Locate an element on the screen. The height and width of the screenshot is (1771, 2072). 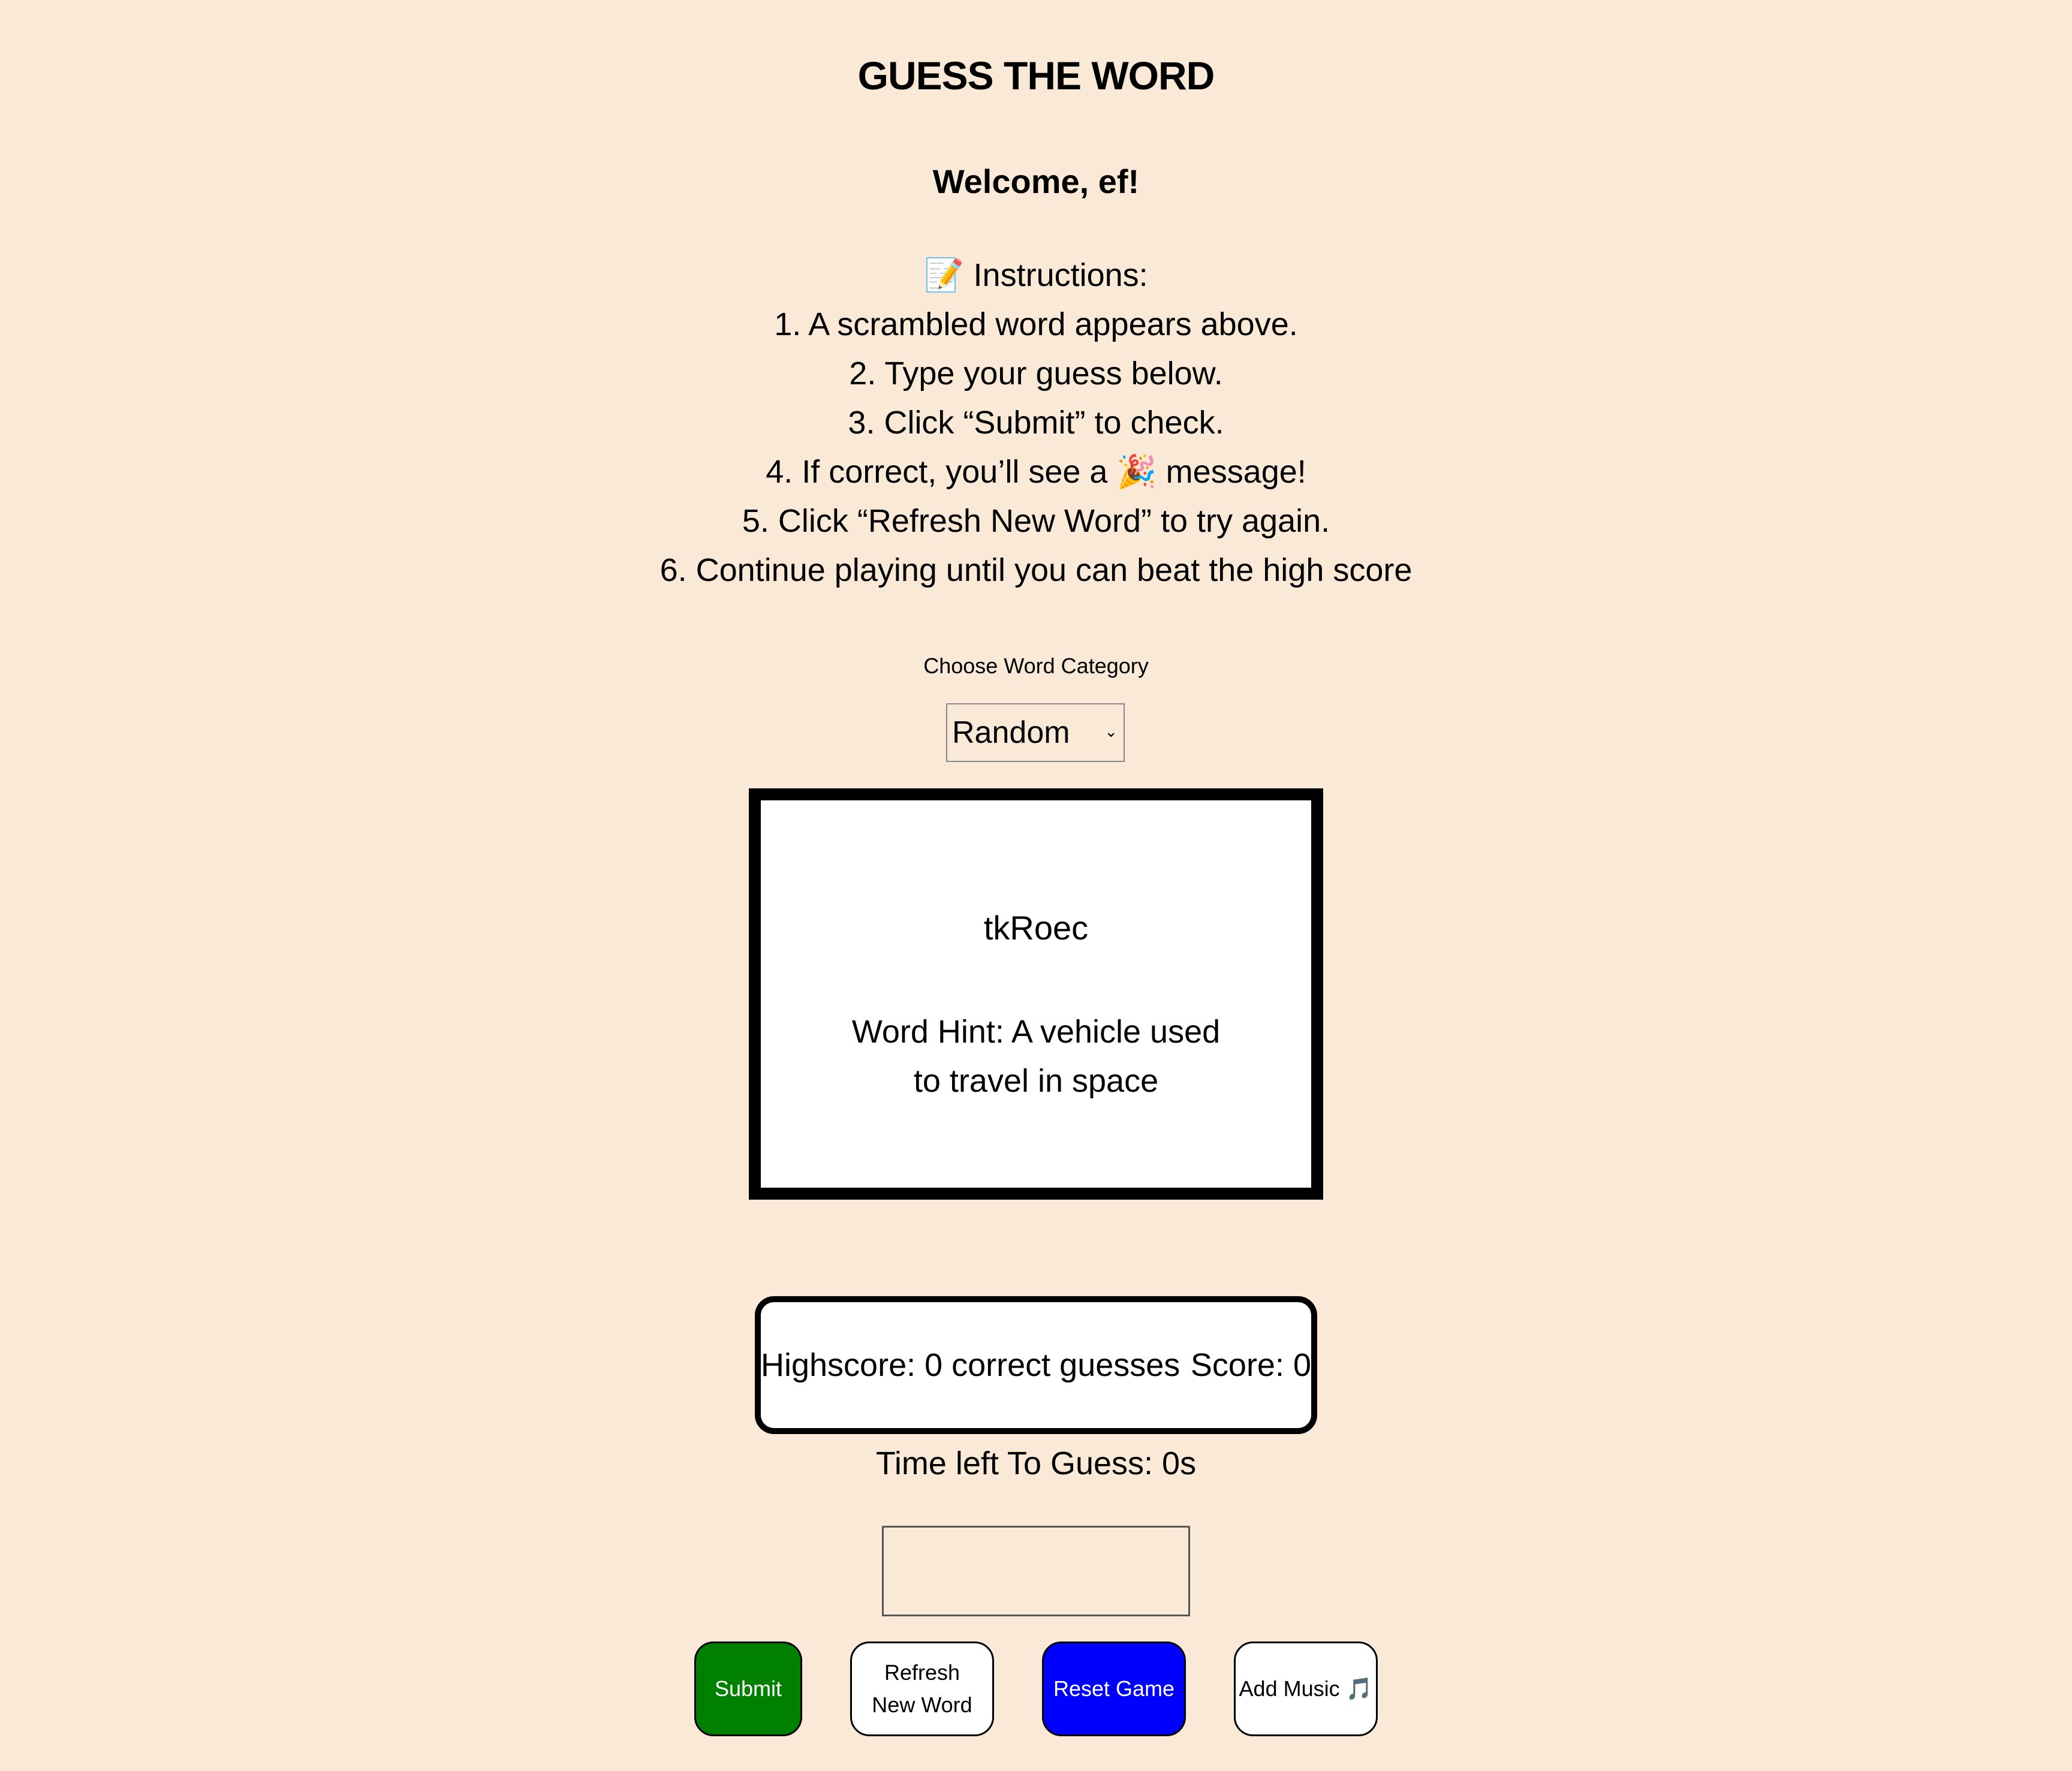
score-text: Score: 0 is located at coordinates (1251, 1365).